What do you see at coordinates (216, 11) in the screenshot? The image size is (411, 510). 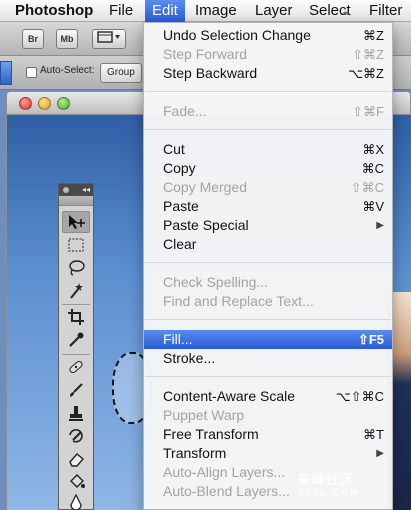 I see `menu-image: Image` at bounding box center [216, 11].